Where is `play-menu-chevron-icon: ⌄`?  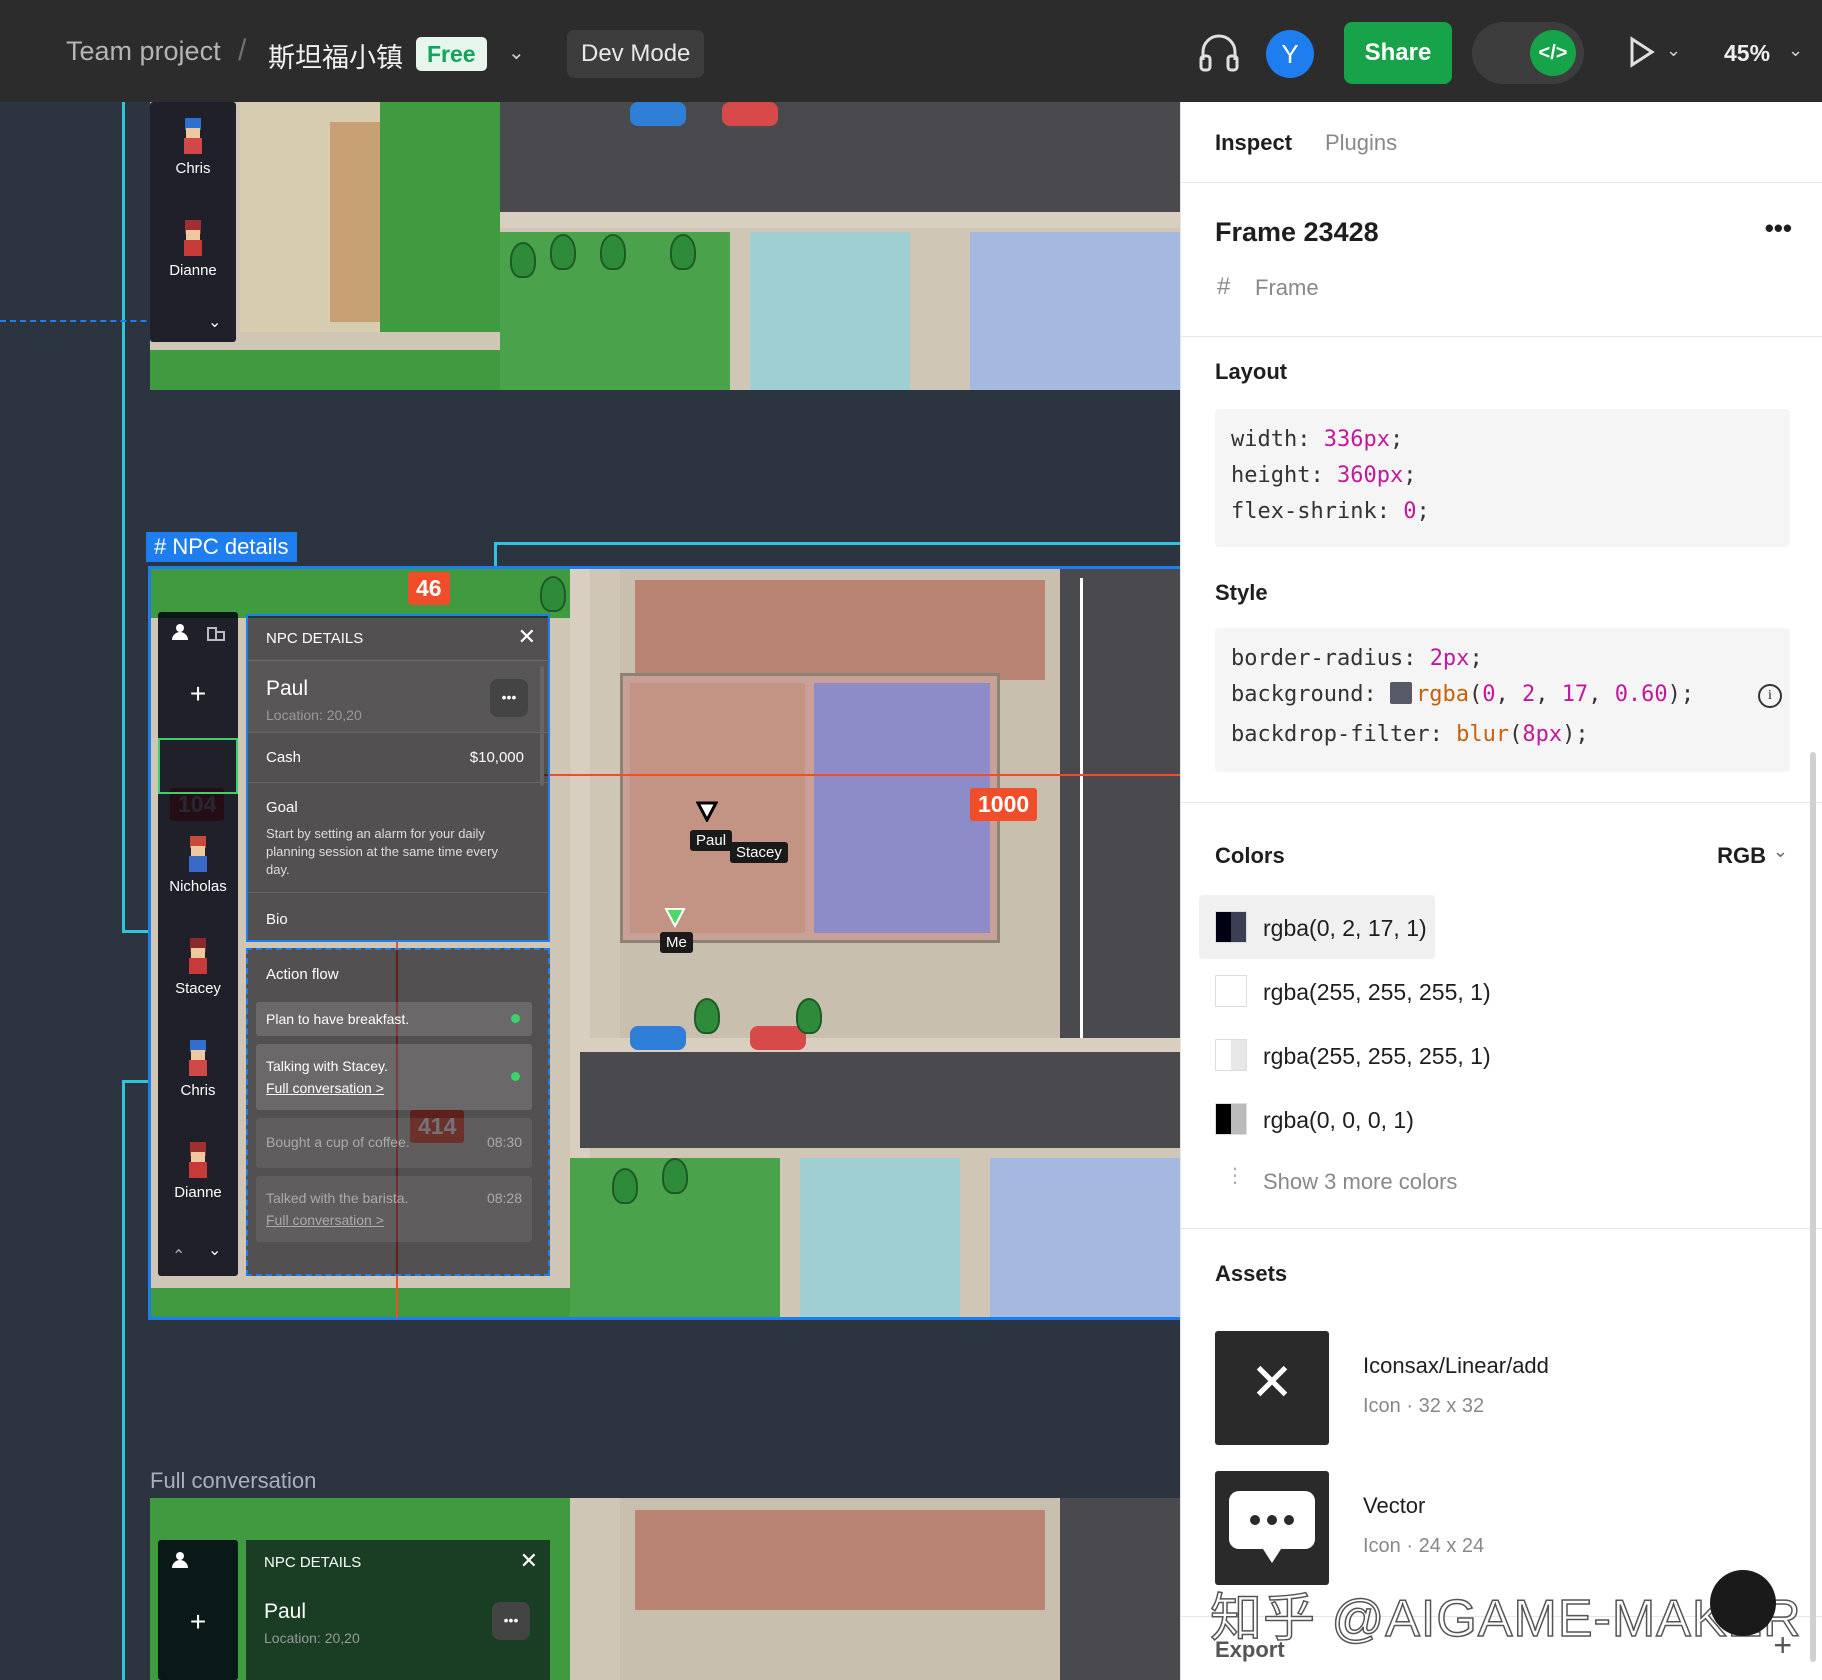 play-menu-chevron-icon: ⌄ is located at coordinates (1673, 50).